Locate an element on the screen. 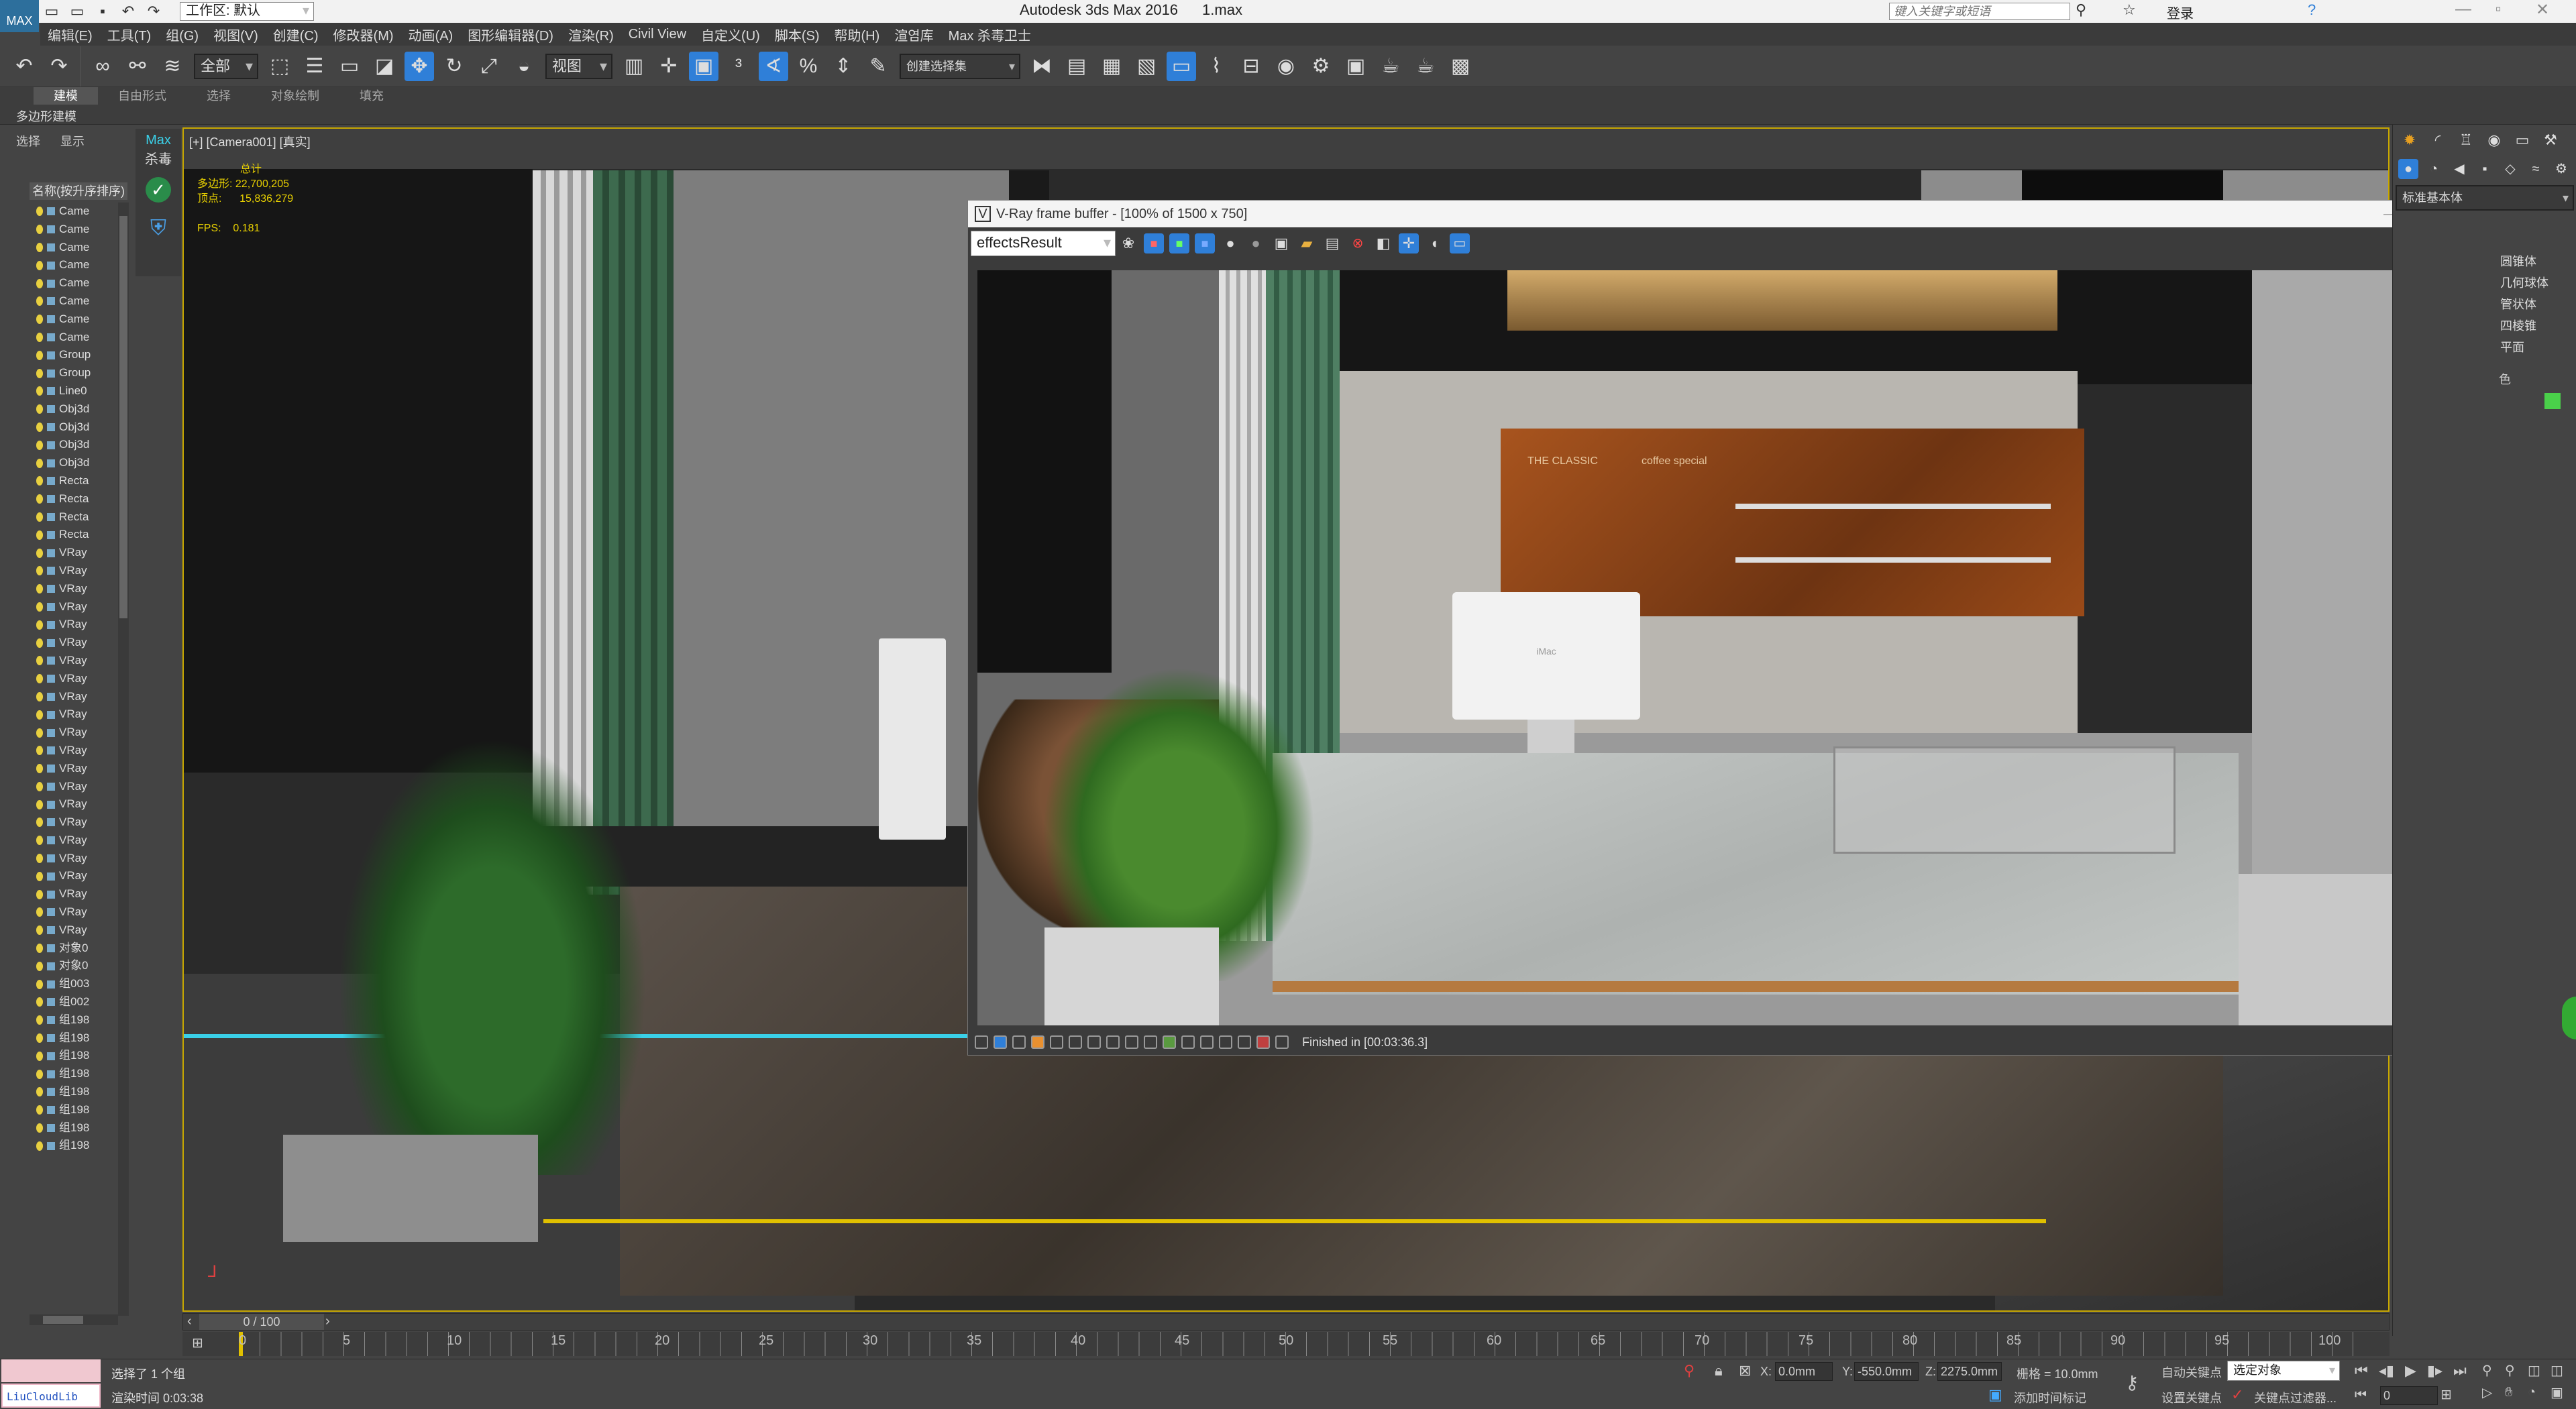  orbit-icon: ◔ is located at coordinates (2539, 1392).